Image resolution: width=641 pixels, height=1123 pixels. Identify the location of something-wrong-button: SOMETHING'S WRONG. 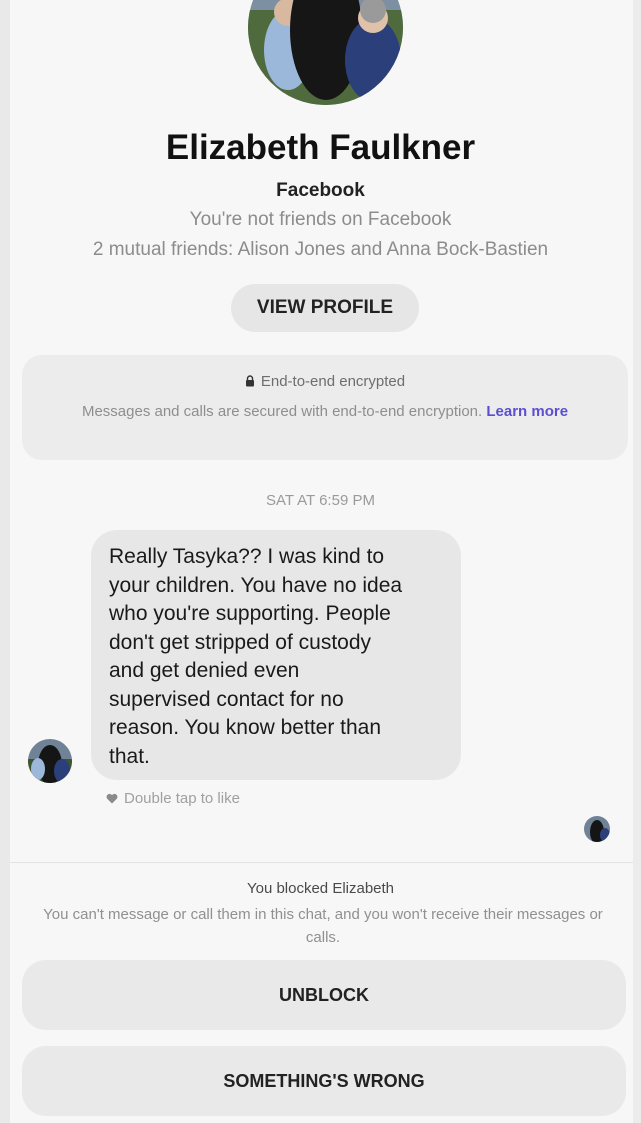
(324, 1081).